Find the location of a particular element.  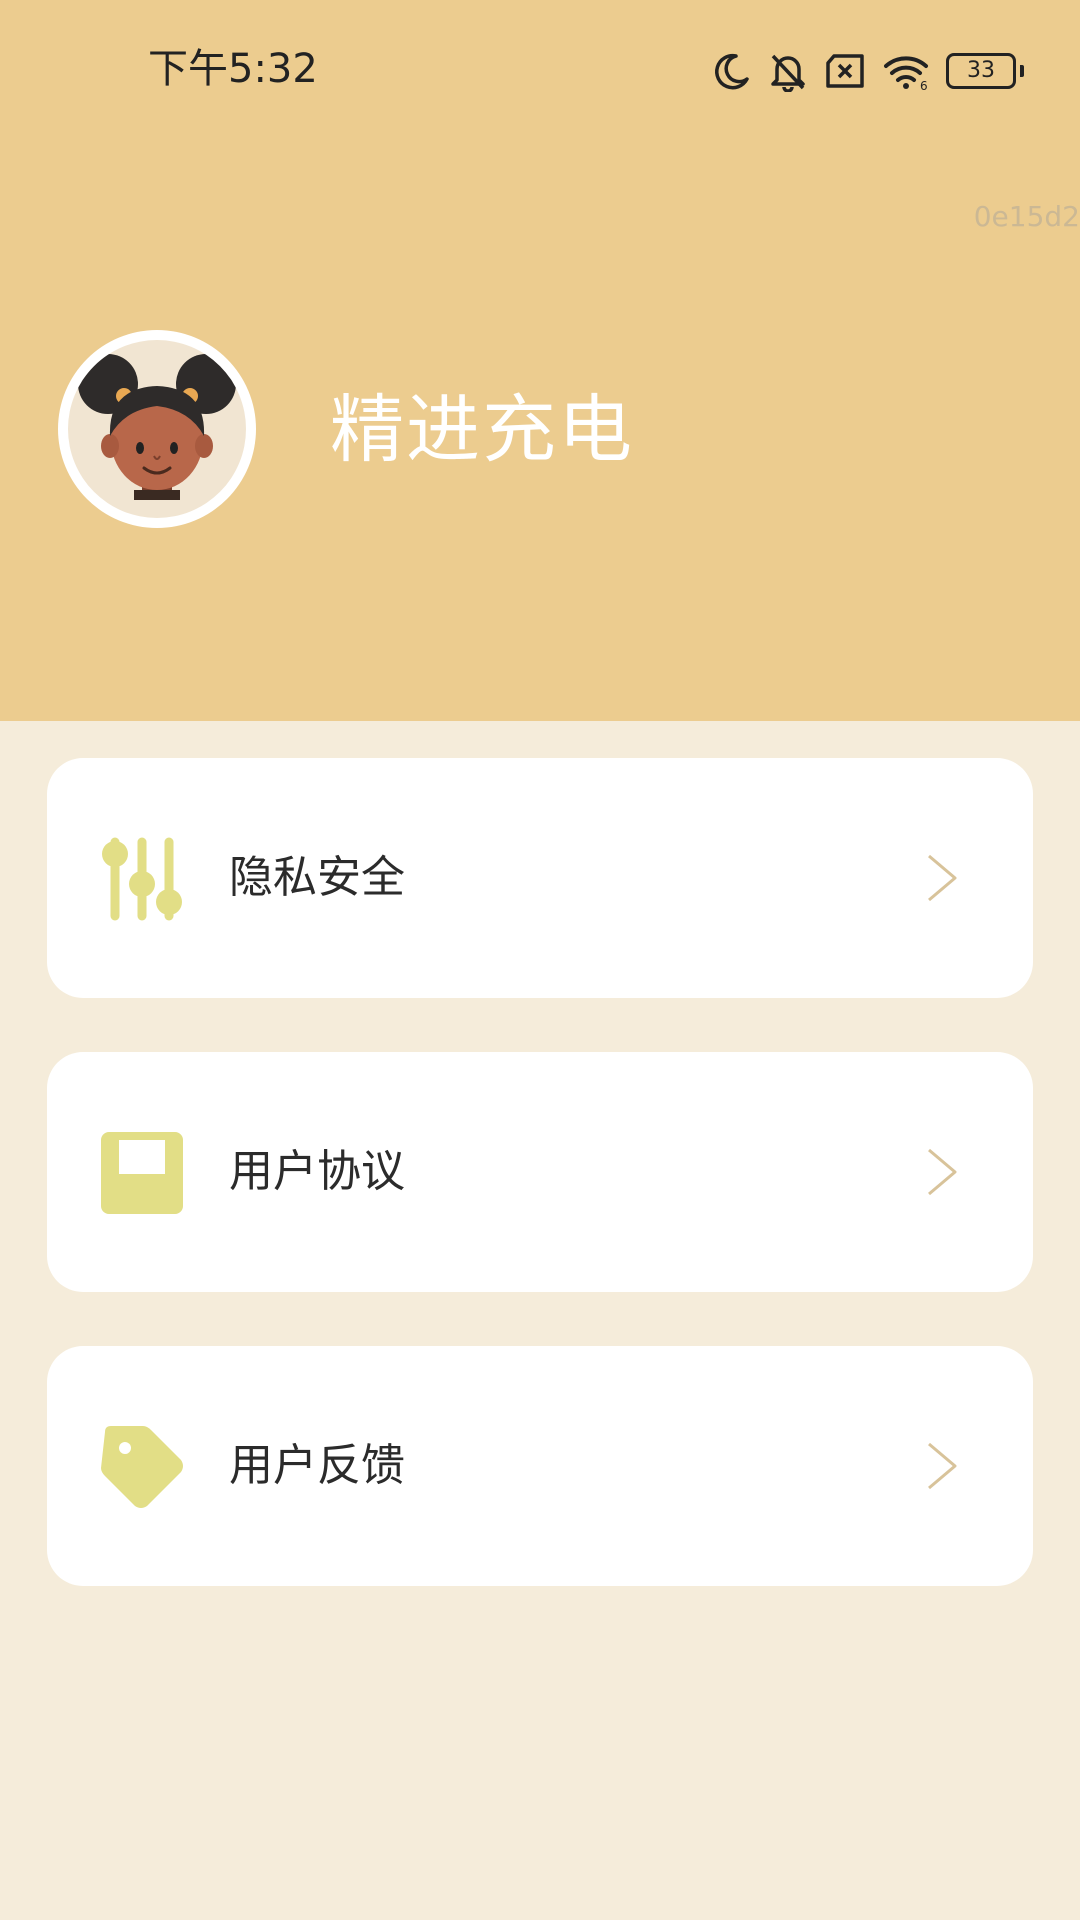

menu-item-label: 隐私安全 is located at coordinates (317, 877).